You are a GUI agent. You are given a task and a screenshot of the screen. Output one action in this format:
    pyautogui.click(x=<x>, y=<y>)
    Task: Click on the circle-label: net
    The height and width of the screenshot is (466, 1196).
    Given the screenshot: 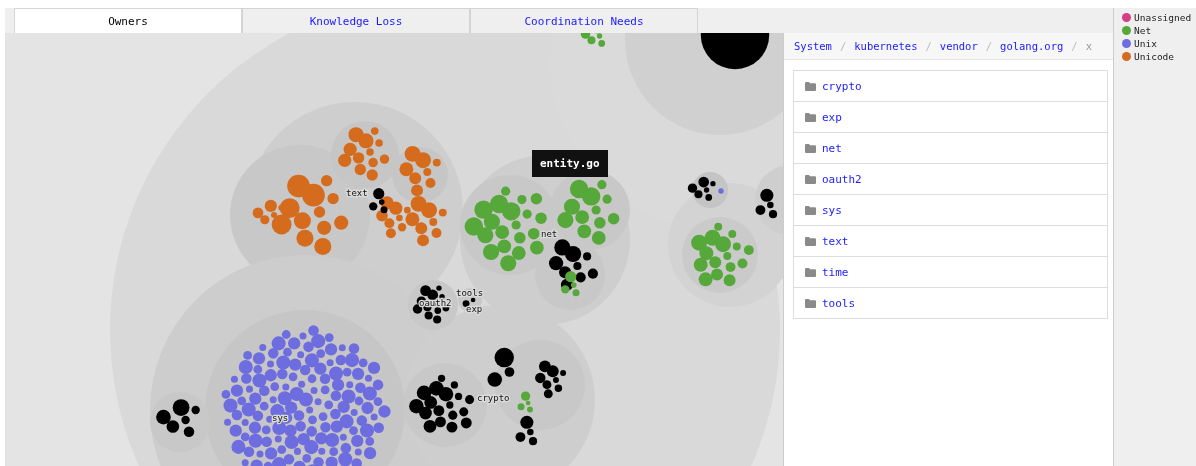 What is the action you would take?
    pyautogui.click(x=549, y=234)
    